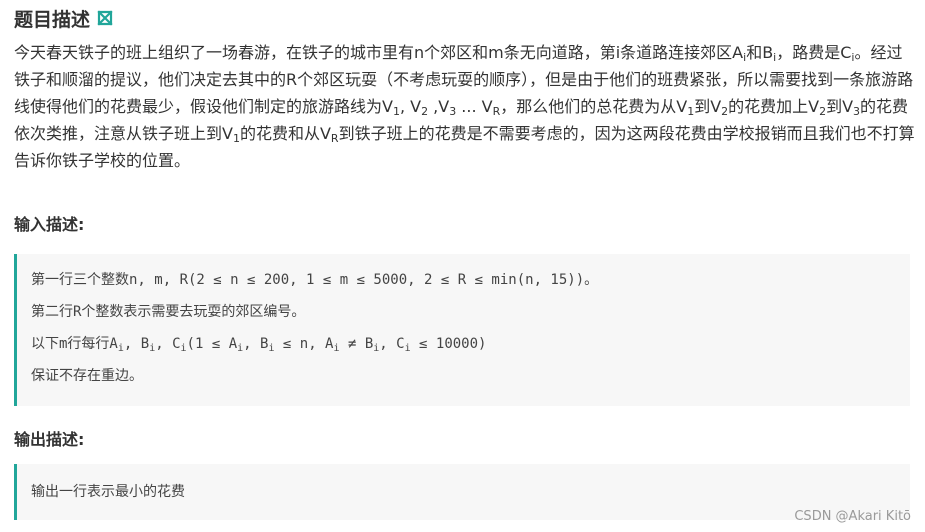 This screenshot has height=532, width=925. What do you see at coordinates (852, 516) in the screenshot?
I see `watermark: CSDN @Akari Kitō` at bounding box center [852, 516].